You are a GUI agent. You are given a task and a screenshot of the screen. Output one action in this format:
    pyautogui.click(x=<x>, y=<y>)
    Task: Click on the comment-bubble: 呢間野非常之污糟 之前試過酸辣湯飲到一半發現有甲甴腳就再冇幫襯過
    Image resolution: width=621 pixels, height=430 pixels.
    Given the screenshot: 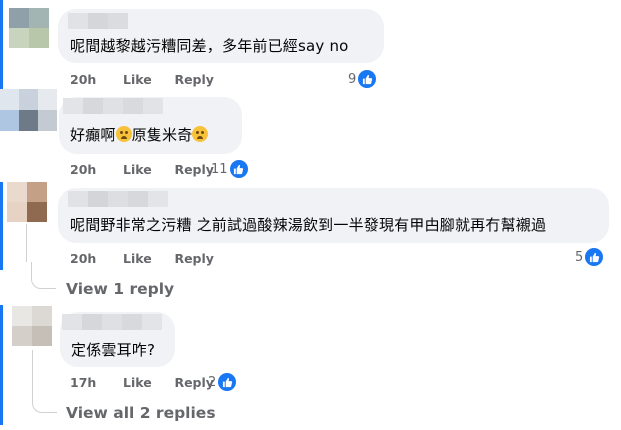 What is the action you would take?
    pyautogui.click(x=333, y=215)
    